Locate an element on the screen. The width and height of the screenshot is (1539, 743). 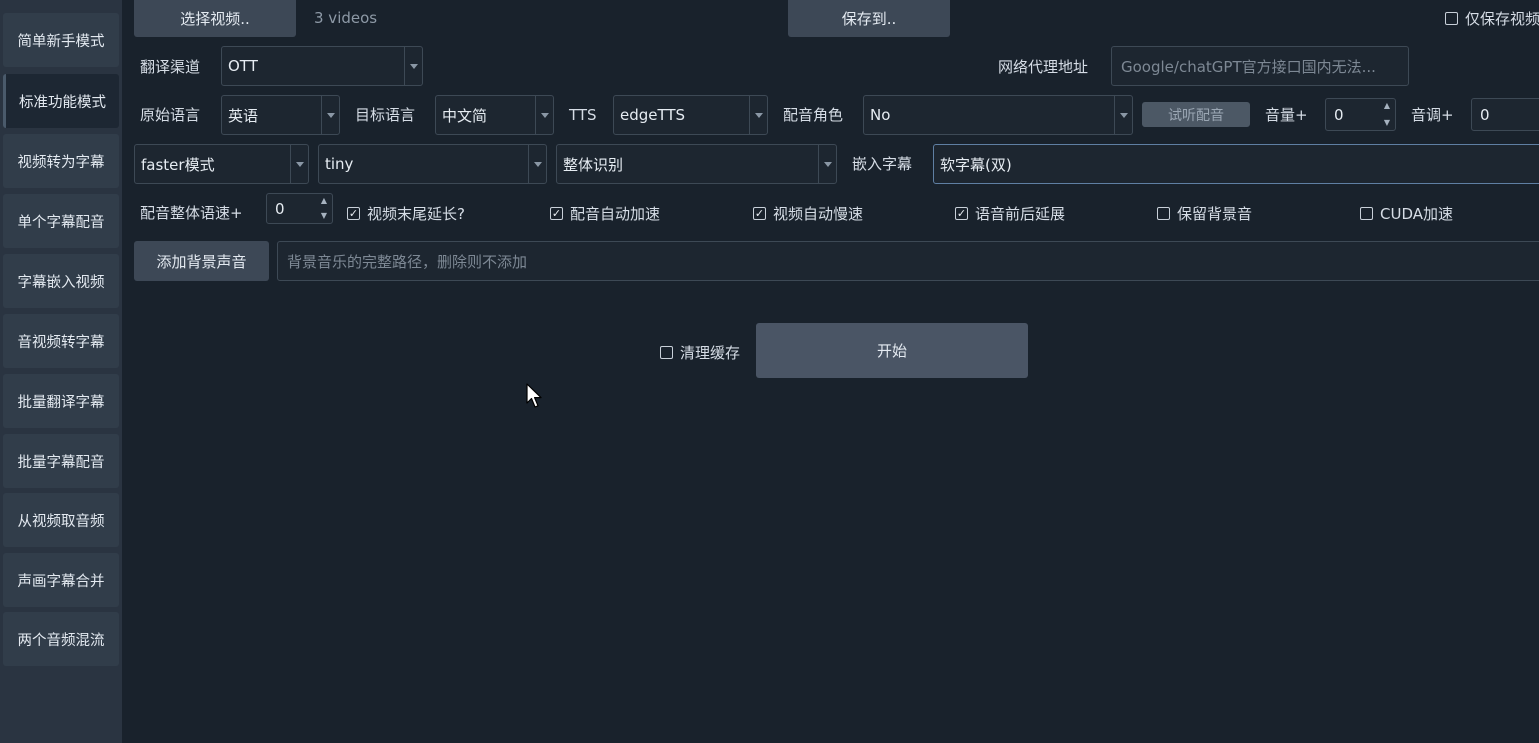
pitch-label: 音调+ is located at coordinates (1432, 115).